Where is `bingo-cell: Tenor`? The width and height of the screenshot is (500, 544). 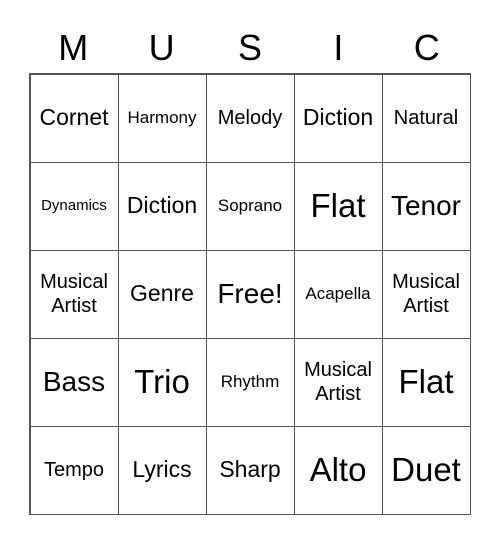
bingo-cell: Tenor is located at coordinates (426, 206).